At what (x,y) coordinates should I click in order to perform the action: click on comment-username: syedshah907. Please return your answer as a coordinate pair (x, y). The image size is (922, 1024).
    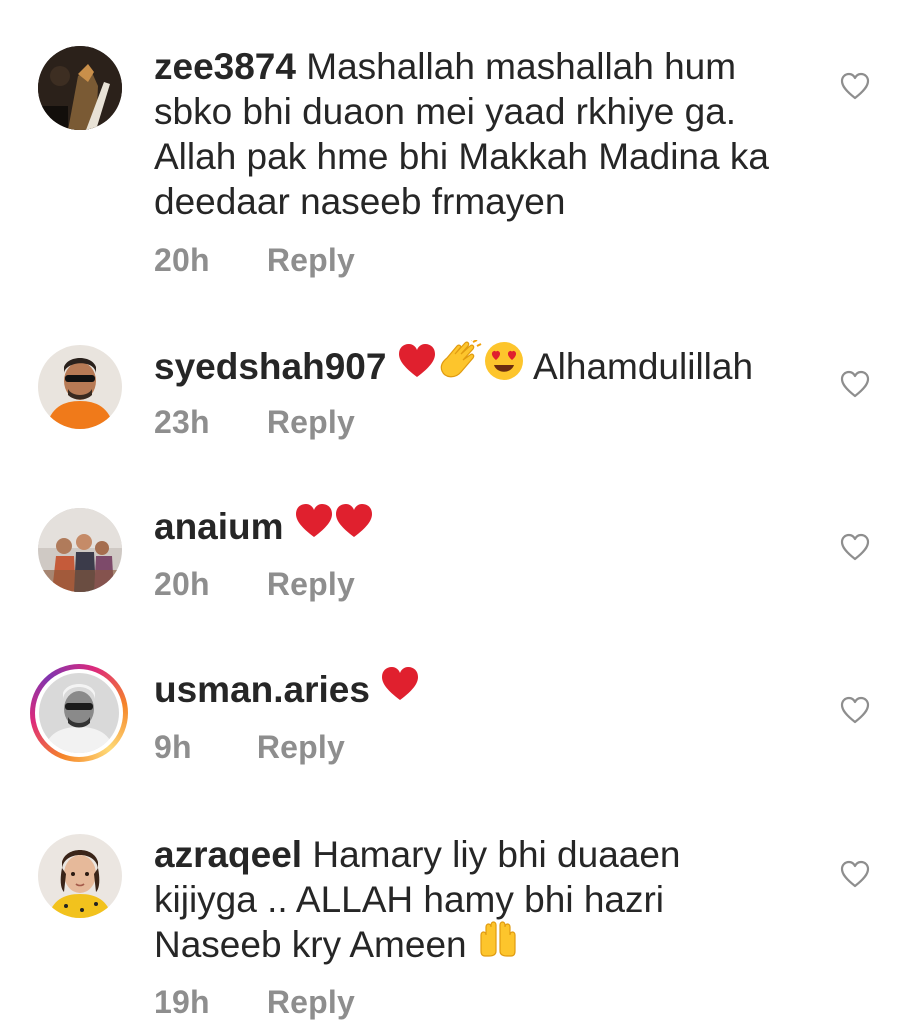
    Looking at the image, I should click on (270, 366).